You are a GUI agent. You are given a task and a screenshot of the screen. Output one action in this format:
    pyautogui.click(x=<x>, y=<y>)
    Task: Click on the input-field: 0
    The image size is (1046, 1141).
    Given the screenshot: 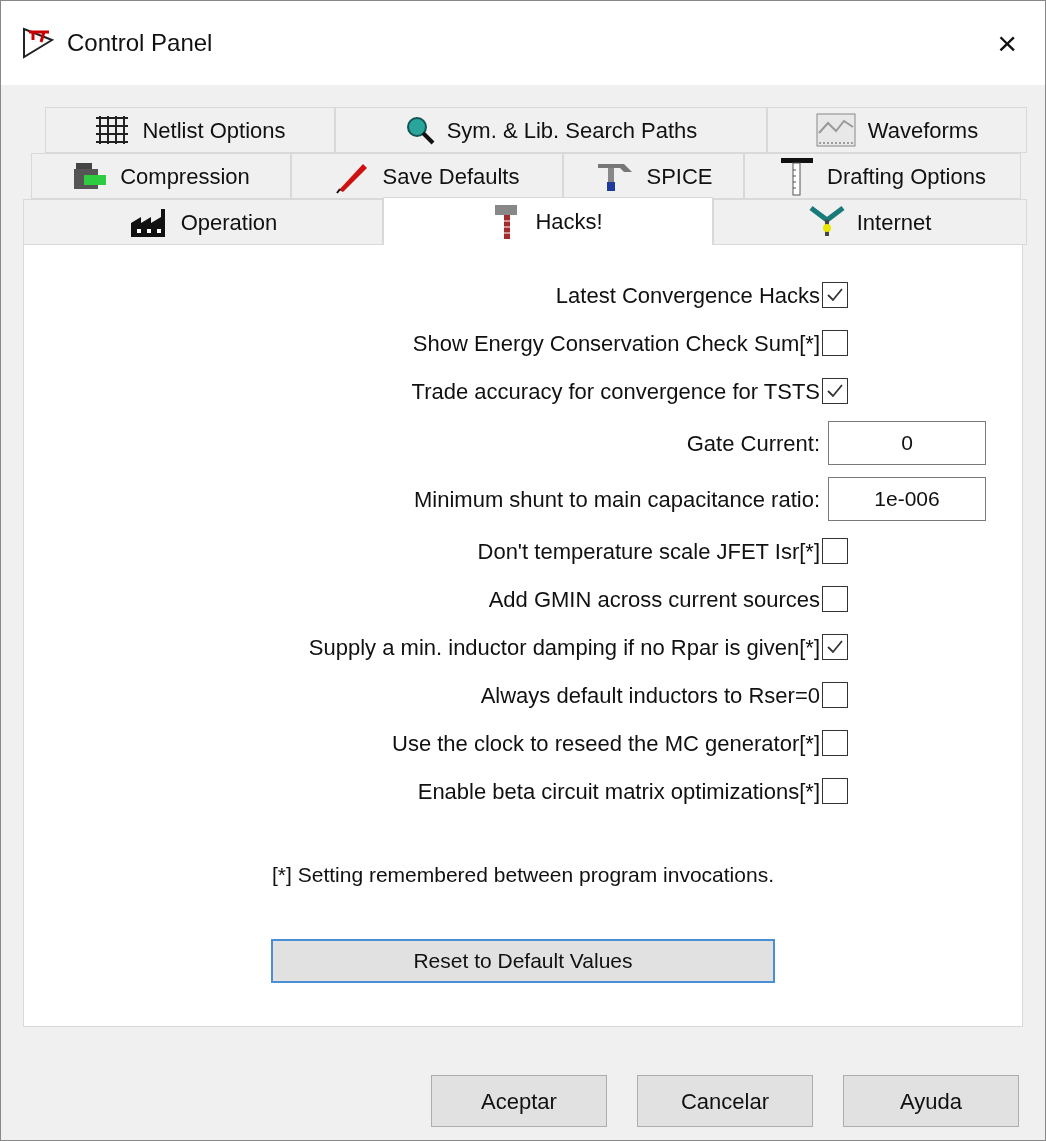 What is the action you would take?
    pyautogui.click(x=907, y=443)
    